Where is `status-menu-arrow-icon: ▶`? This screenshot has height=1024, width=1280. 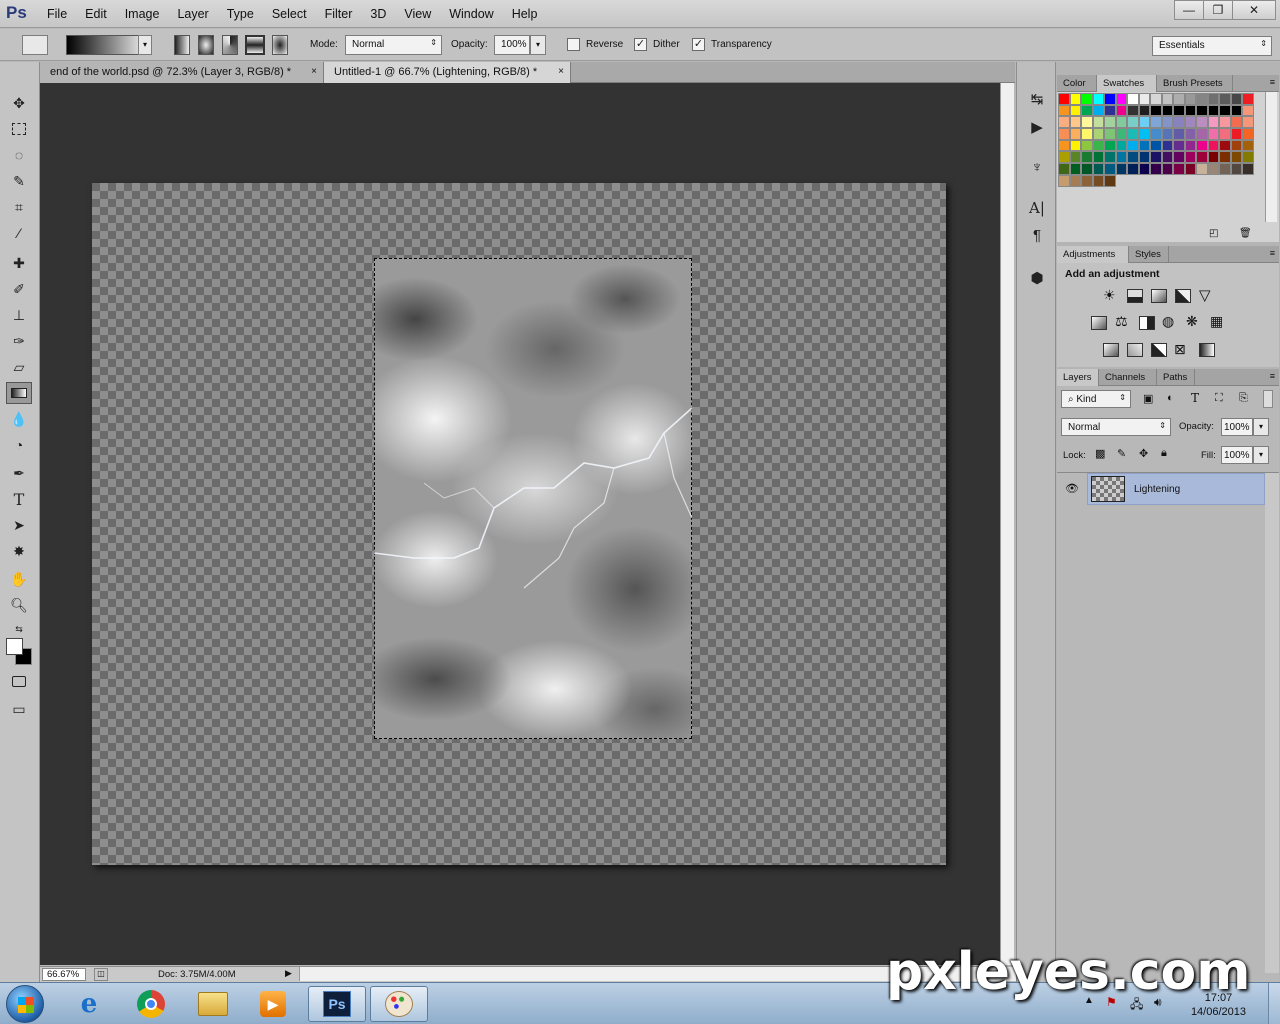 status-menu-arrow-icon: ▶ is located at coordinates (288, 973).